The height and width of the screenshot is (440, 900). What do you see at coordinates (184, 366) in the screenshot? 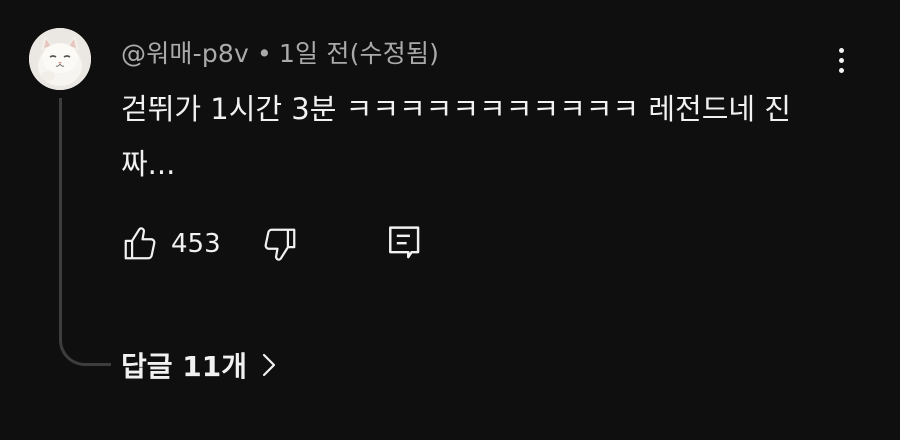
I see `replies-label: 답글 11개` at bounding box center [184, 366].